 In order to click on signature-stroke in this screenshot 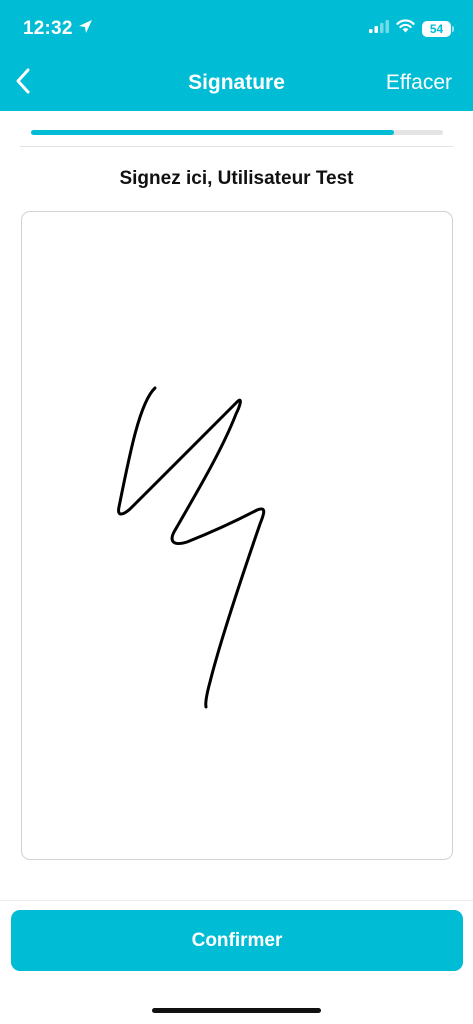, I will do `click(191, 547)`.